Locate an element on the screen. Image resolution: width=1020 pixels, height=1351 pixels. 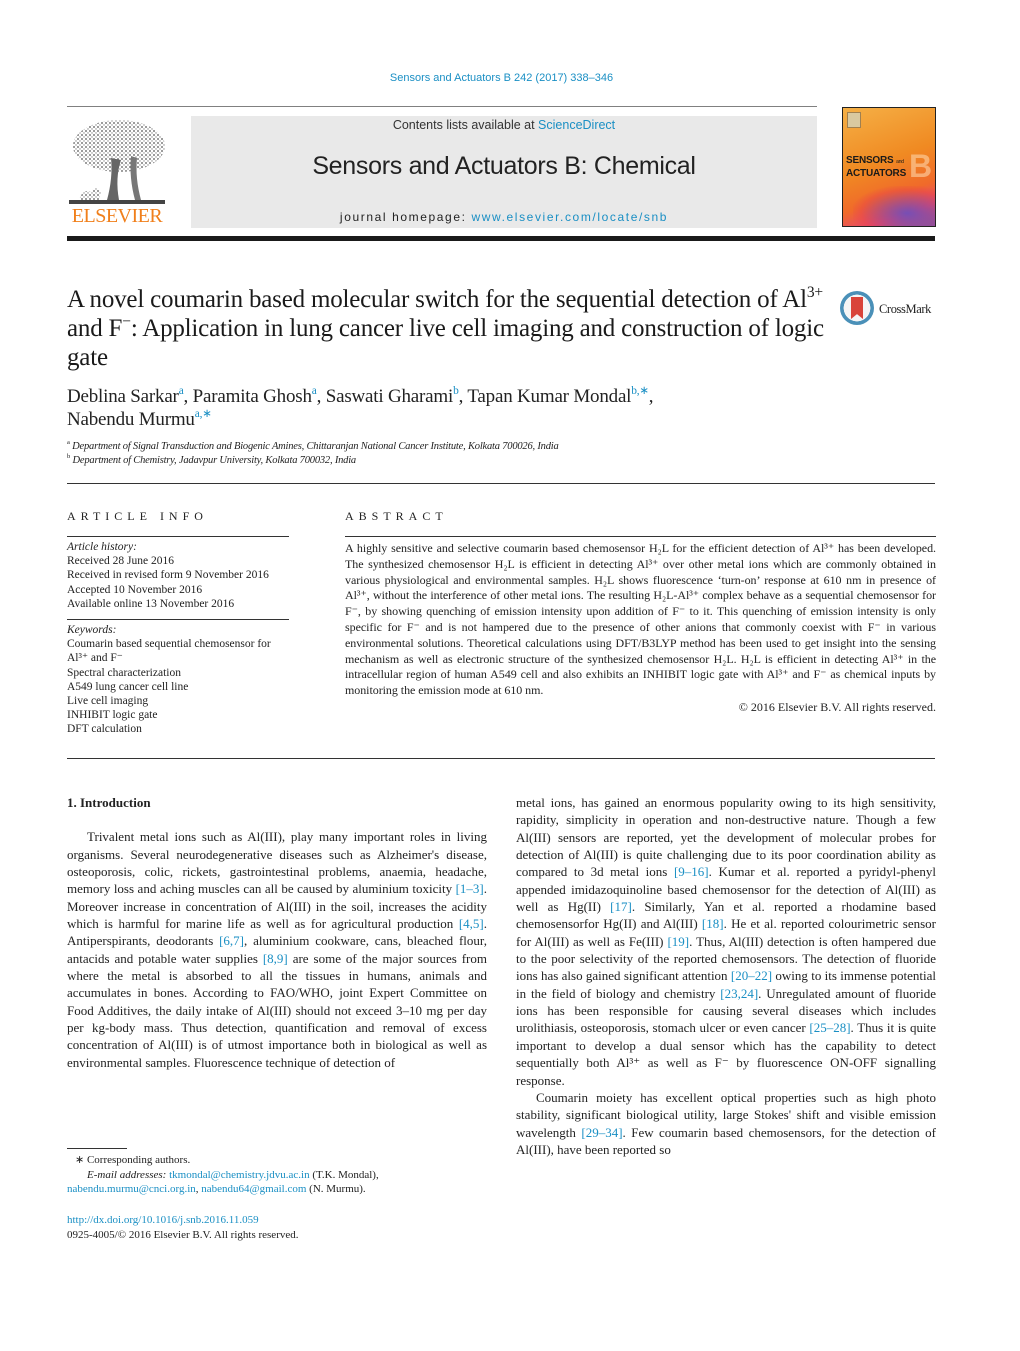
author-name: Paramita Ghosh is located at coordinates (252, 396).